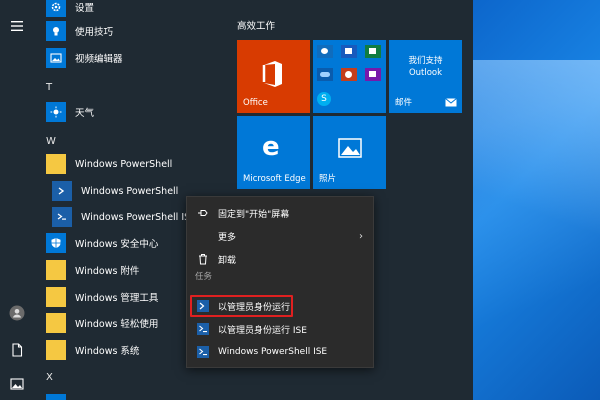  What do you see at coordinates (107, 271) in the screenshot?
I see `app-label: Windows 附件` at bounding box center [107, 271].